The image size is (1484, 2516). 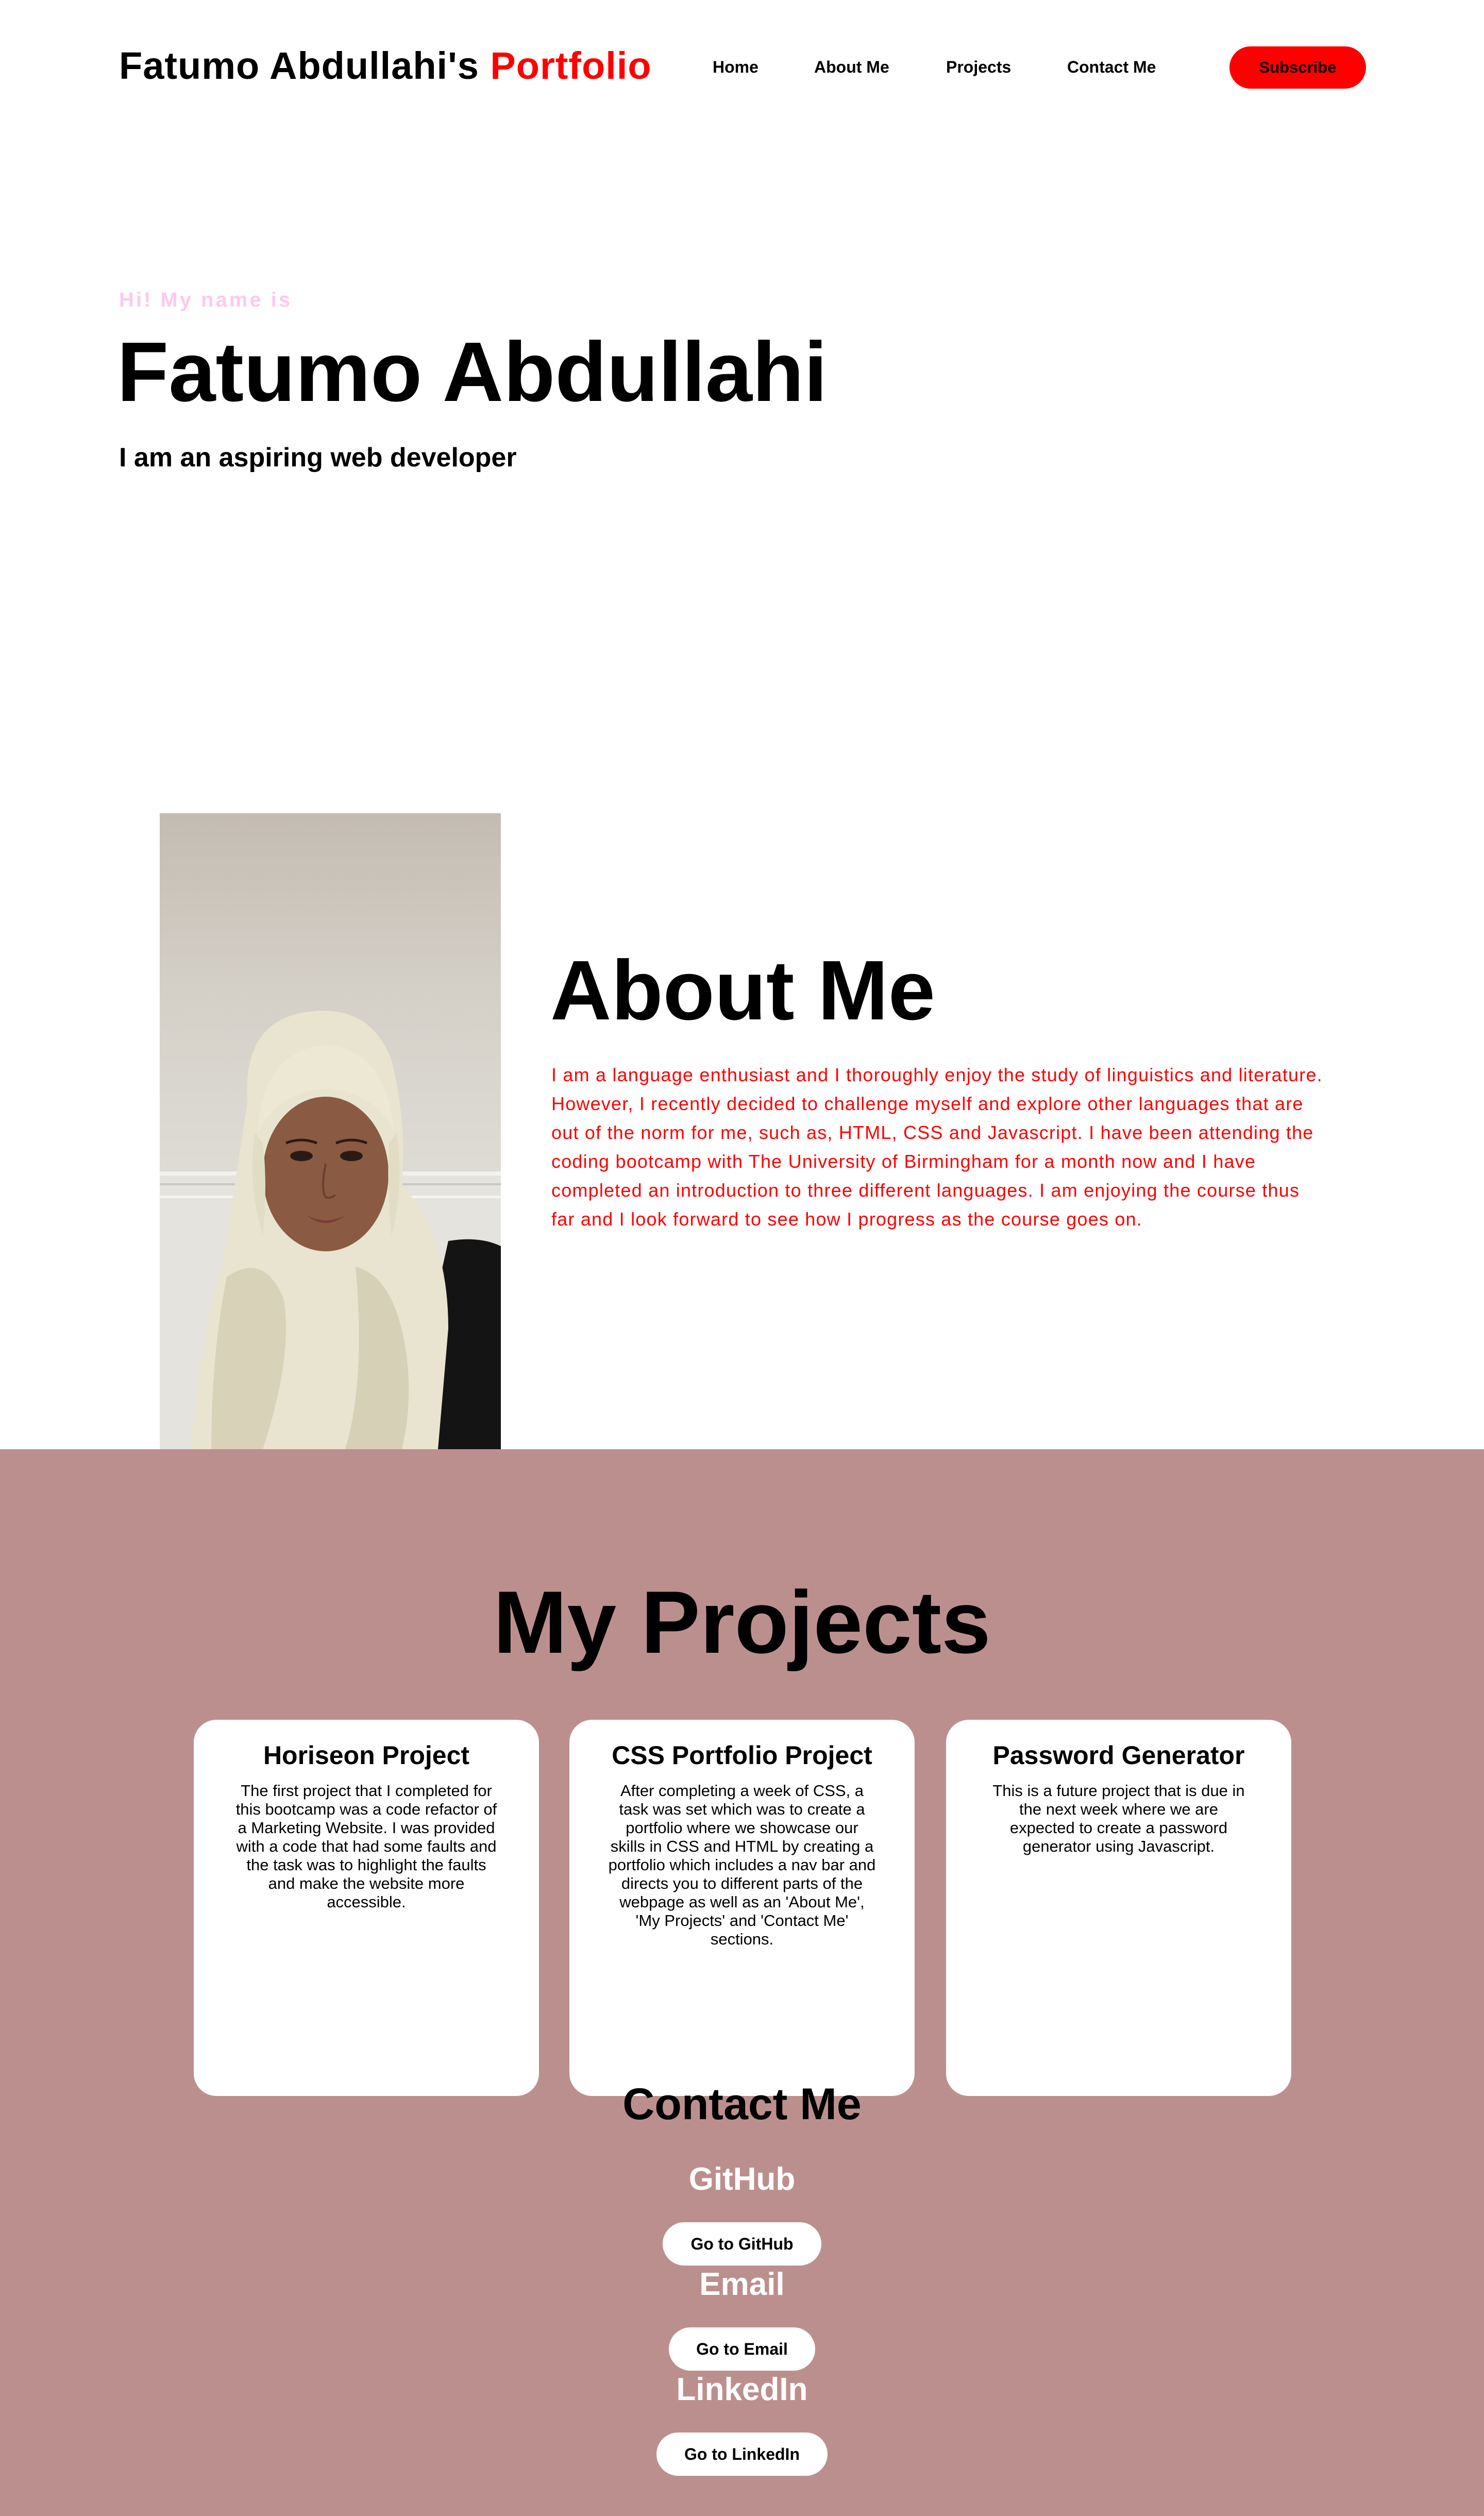 What do you see at coordinates (851, 67) in the screenshot?
I see `nav-about-me: About Me` at bounding box center [851, 67].